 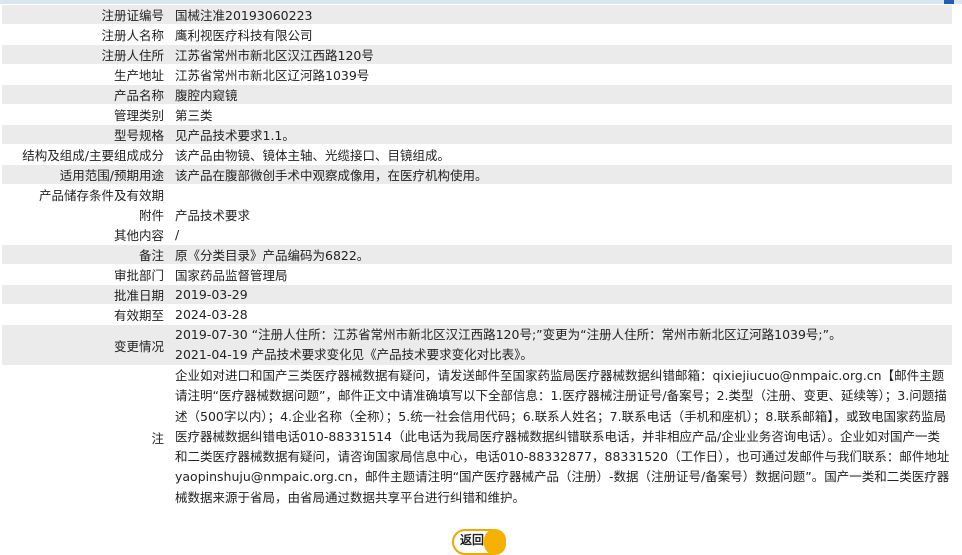 What do you see at coordinates (85, 345) in the screenshot?
I see `row-label: 变更情况` at bounding box center [85, 345].